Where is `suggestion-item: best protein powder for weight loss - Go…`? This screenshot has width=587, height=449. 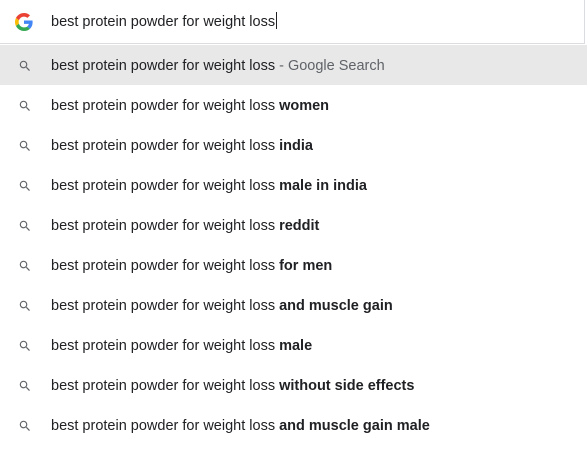
suggestion-item: best protein powder for weight loss - Go… is located at coordinates (293, 65).